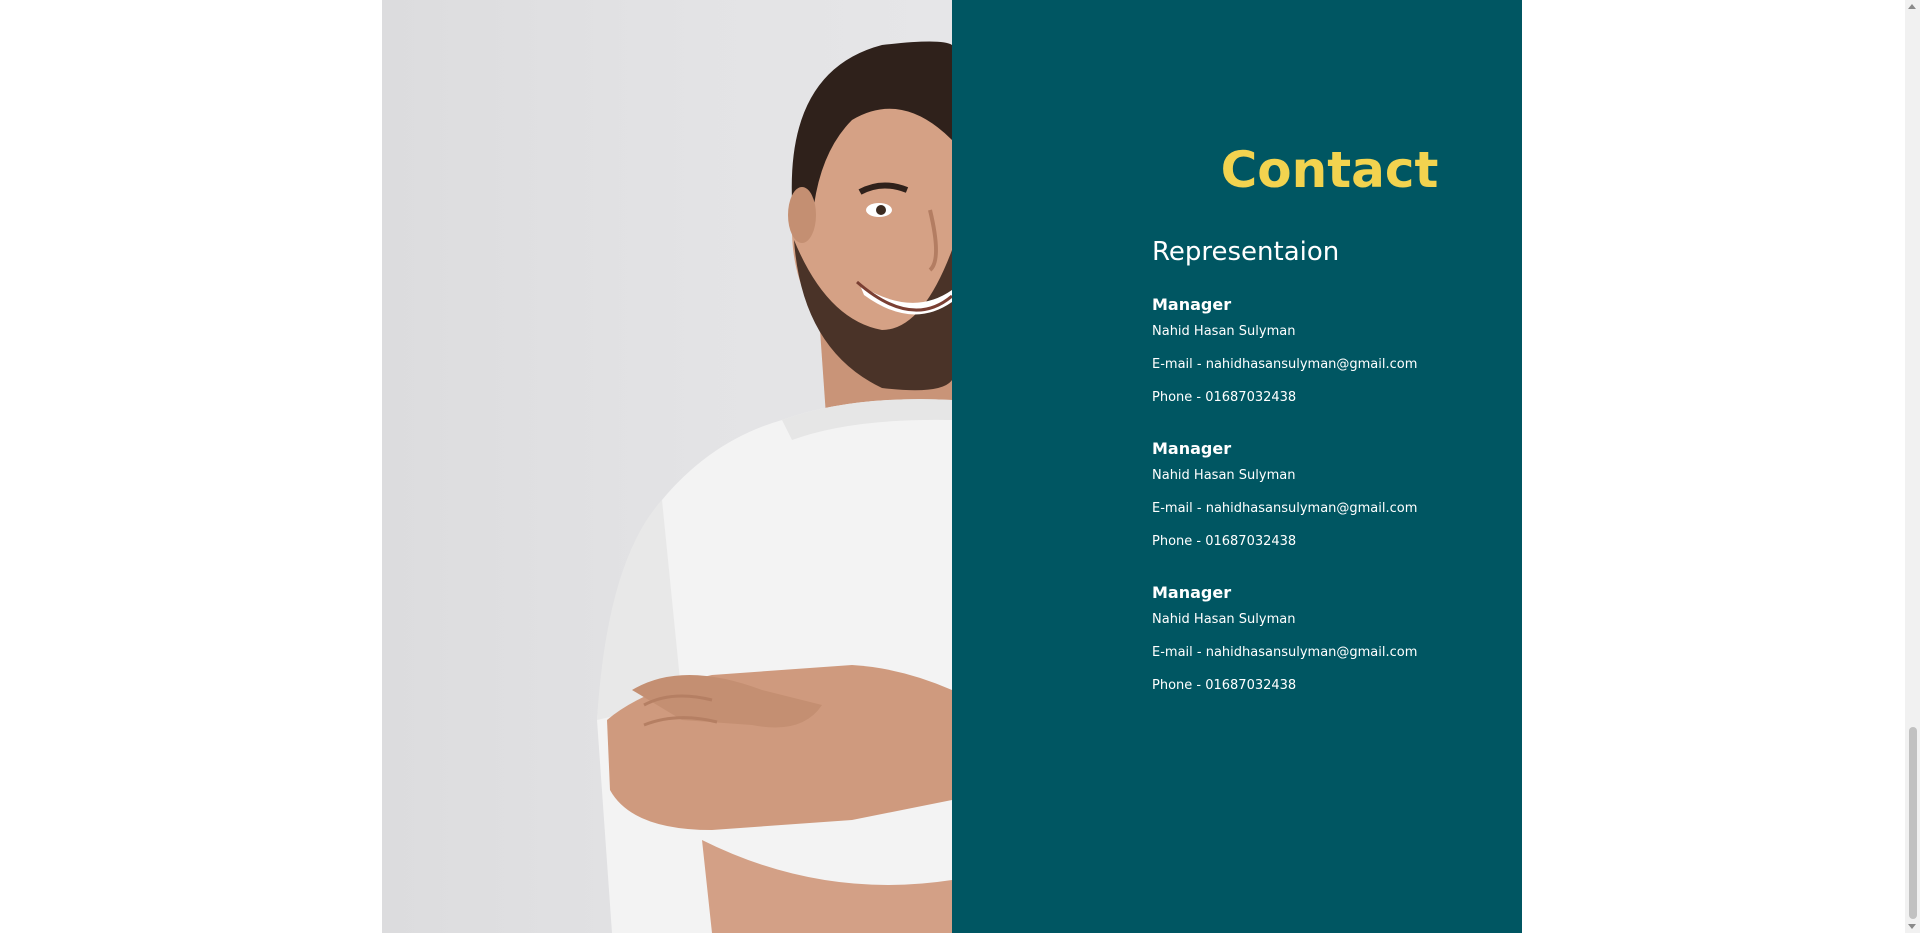 This screenshot has height=933, width=1920. What do you see at coordinates (1913, 823) in the screenshot?
I see `scrollbar-thumb` at bounding box center [1913, 823].